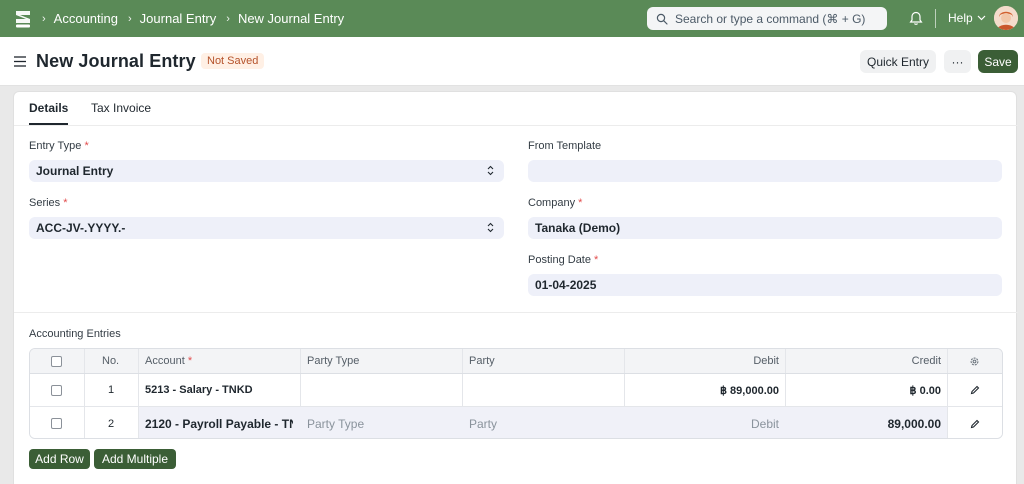 The width and height of the screenshot is (1024, 484). Describe the element at coordinates (770, 18) in the screenshot. I see `search-placeholder: Search or type a command (⌘ + G)` at that location.